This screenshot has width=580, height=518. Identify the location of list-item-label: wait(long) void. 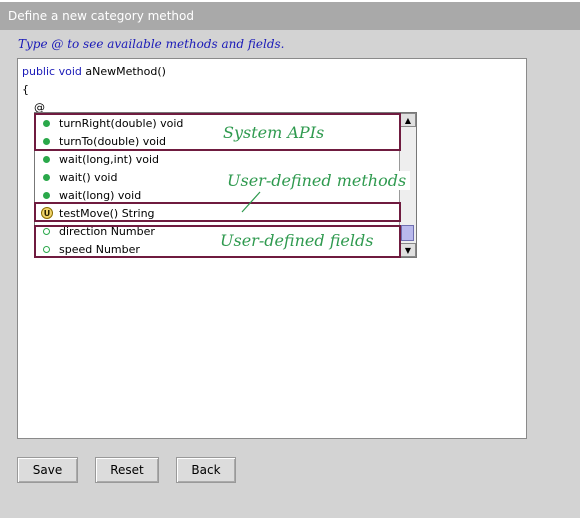
(100, 195).